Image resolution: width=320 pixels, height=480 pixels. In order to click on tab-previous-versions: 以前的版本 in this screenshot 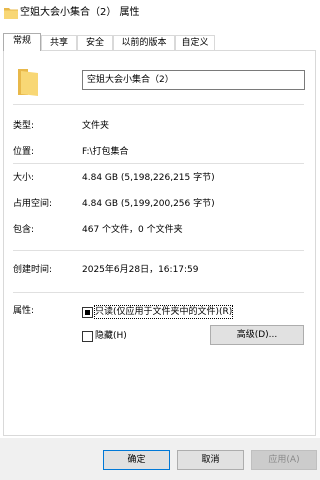, I will do `click(144, 42)`.